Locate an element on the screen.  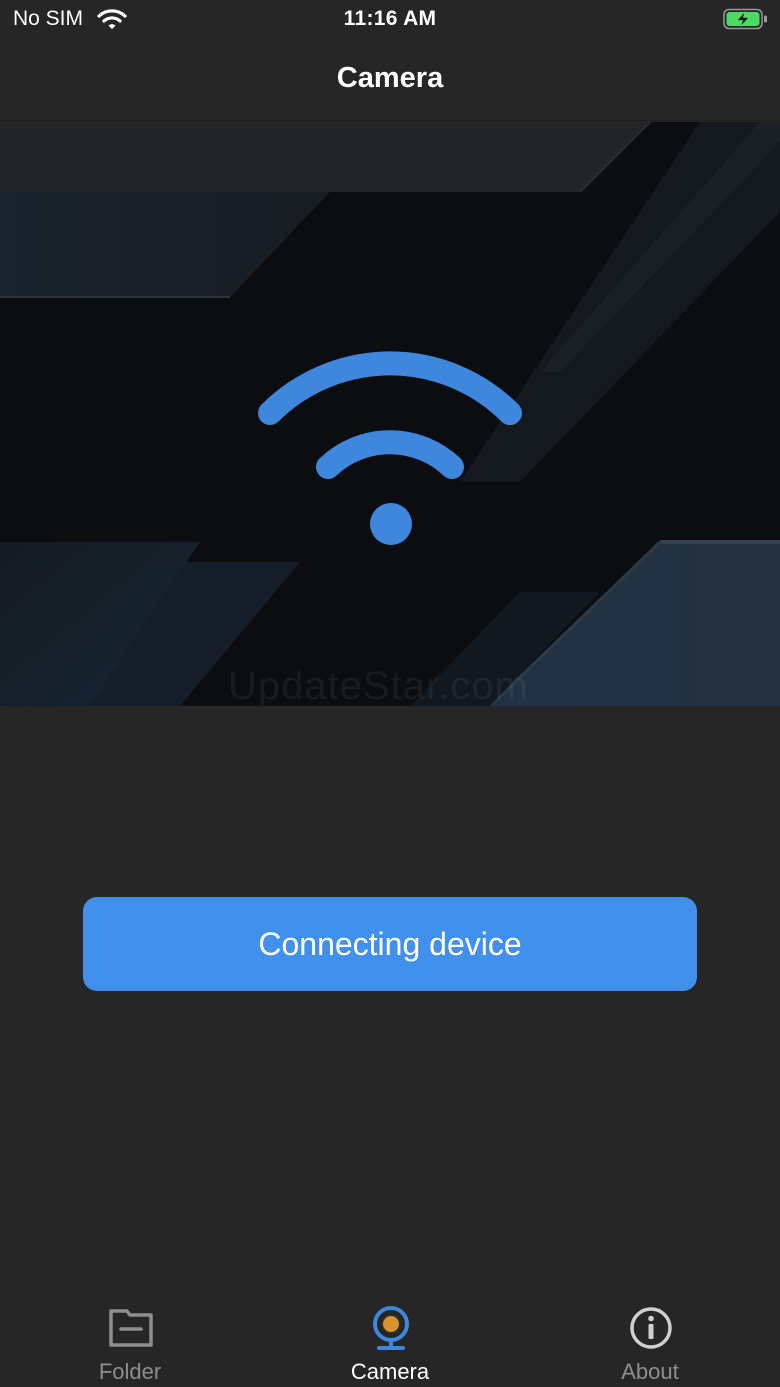
status-bar: No SIM 11:16 AM is located at coordinates (390, 21).